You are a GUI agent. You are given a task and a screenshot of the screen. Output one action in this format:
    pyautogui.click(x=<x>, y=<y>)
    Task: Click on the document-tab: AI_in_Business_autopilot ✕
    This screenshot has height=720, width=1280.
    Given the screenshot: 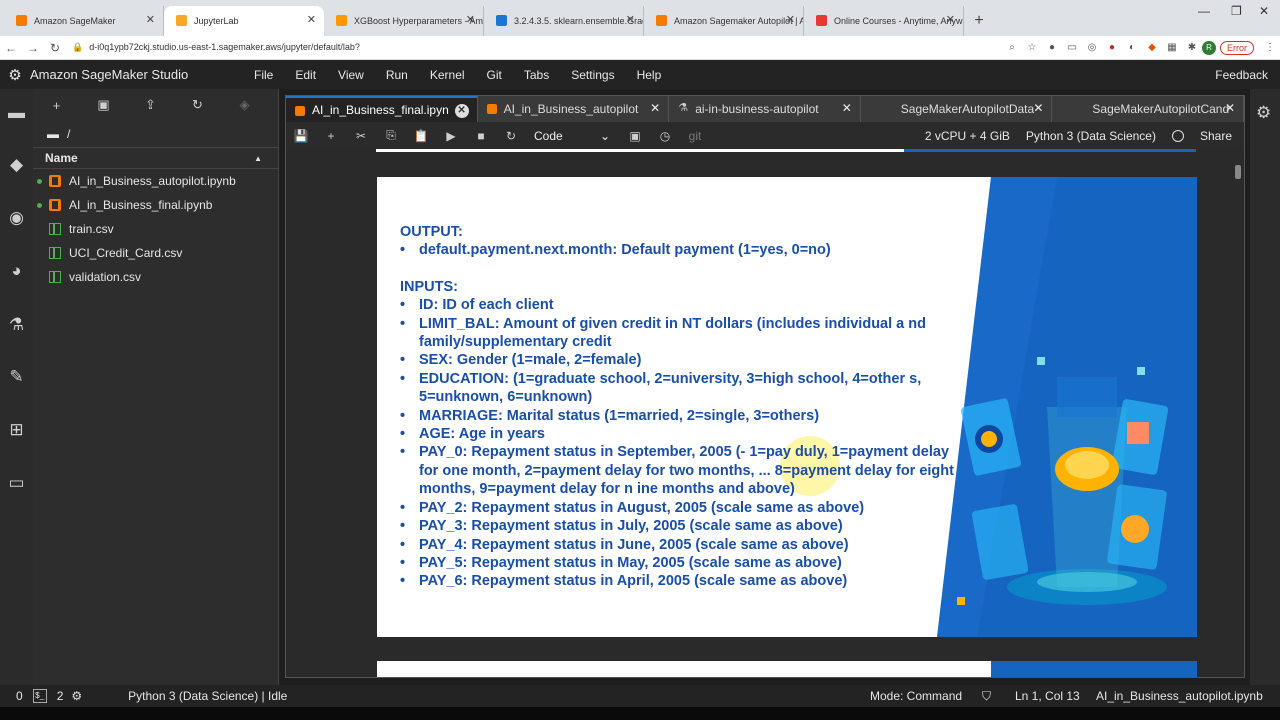 What is the action you would take?
    pyautogui.click(x=574, y=109)
    